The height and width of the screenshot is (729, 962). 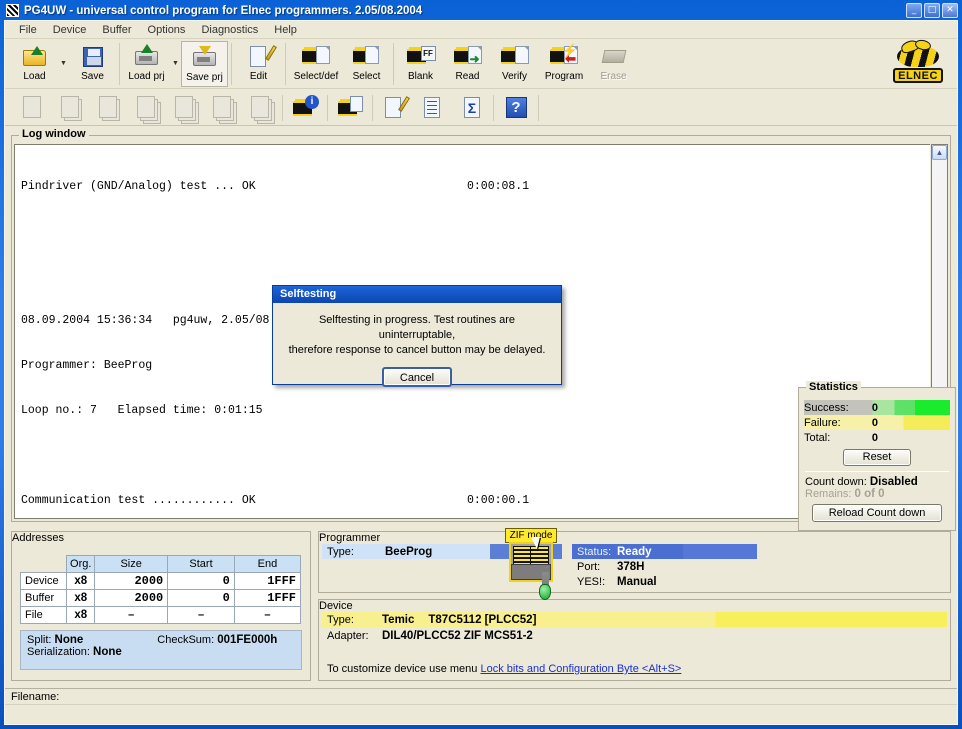 I want to click on toolbar-button-verify: Verify, so click(x=514, y=64).